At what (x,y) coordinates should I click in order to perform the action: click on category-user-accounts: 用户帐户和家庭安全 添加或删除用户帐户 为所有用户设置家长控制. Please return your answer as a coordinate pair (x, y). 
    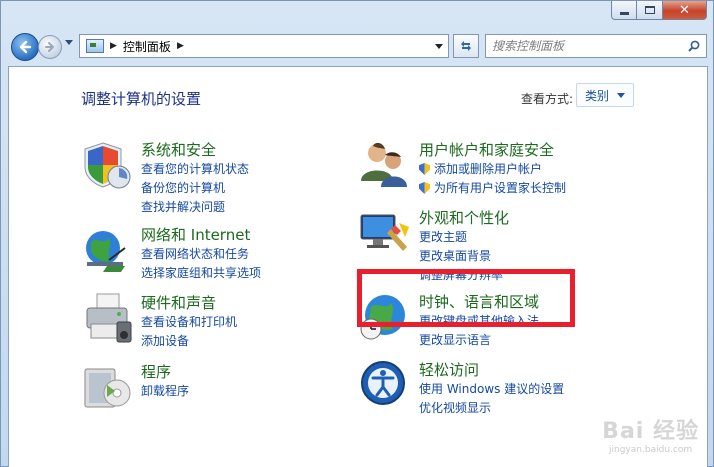
    Looking at the image, I should click on (509, 169).